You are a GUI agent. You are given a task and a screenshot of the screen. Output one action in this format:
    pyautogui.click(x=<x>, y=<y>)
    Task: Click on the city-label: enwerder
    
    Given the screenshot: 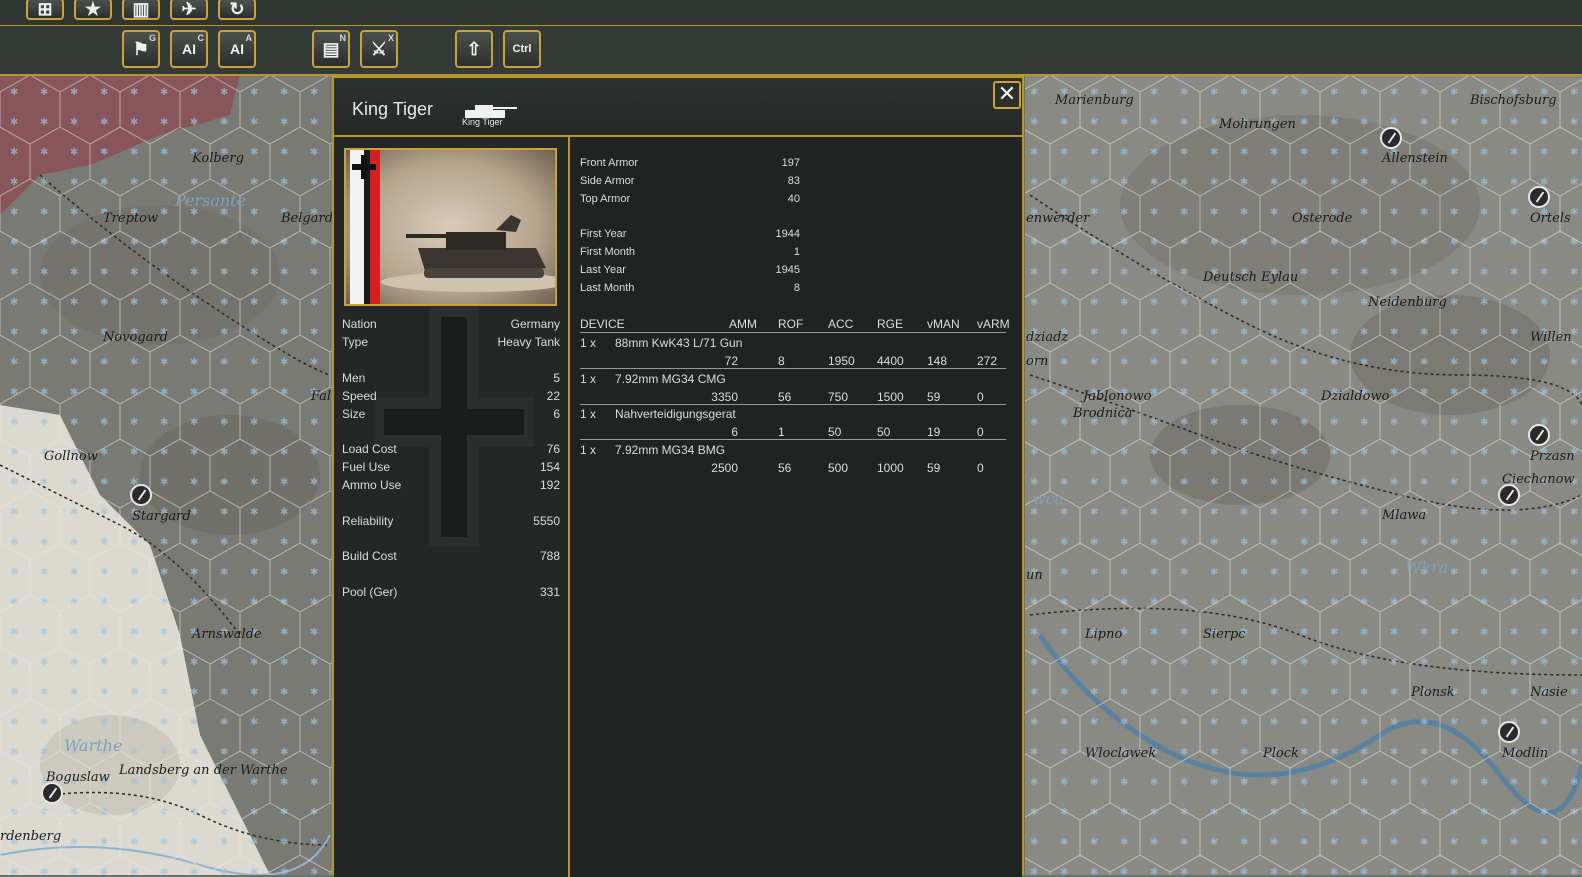 What is the action you would take?
    pyautogui.click(x=1058, y=218)
    